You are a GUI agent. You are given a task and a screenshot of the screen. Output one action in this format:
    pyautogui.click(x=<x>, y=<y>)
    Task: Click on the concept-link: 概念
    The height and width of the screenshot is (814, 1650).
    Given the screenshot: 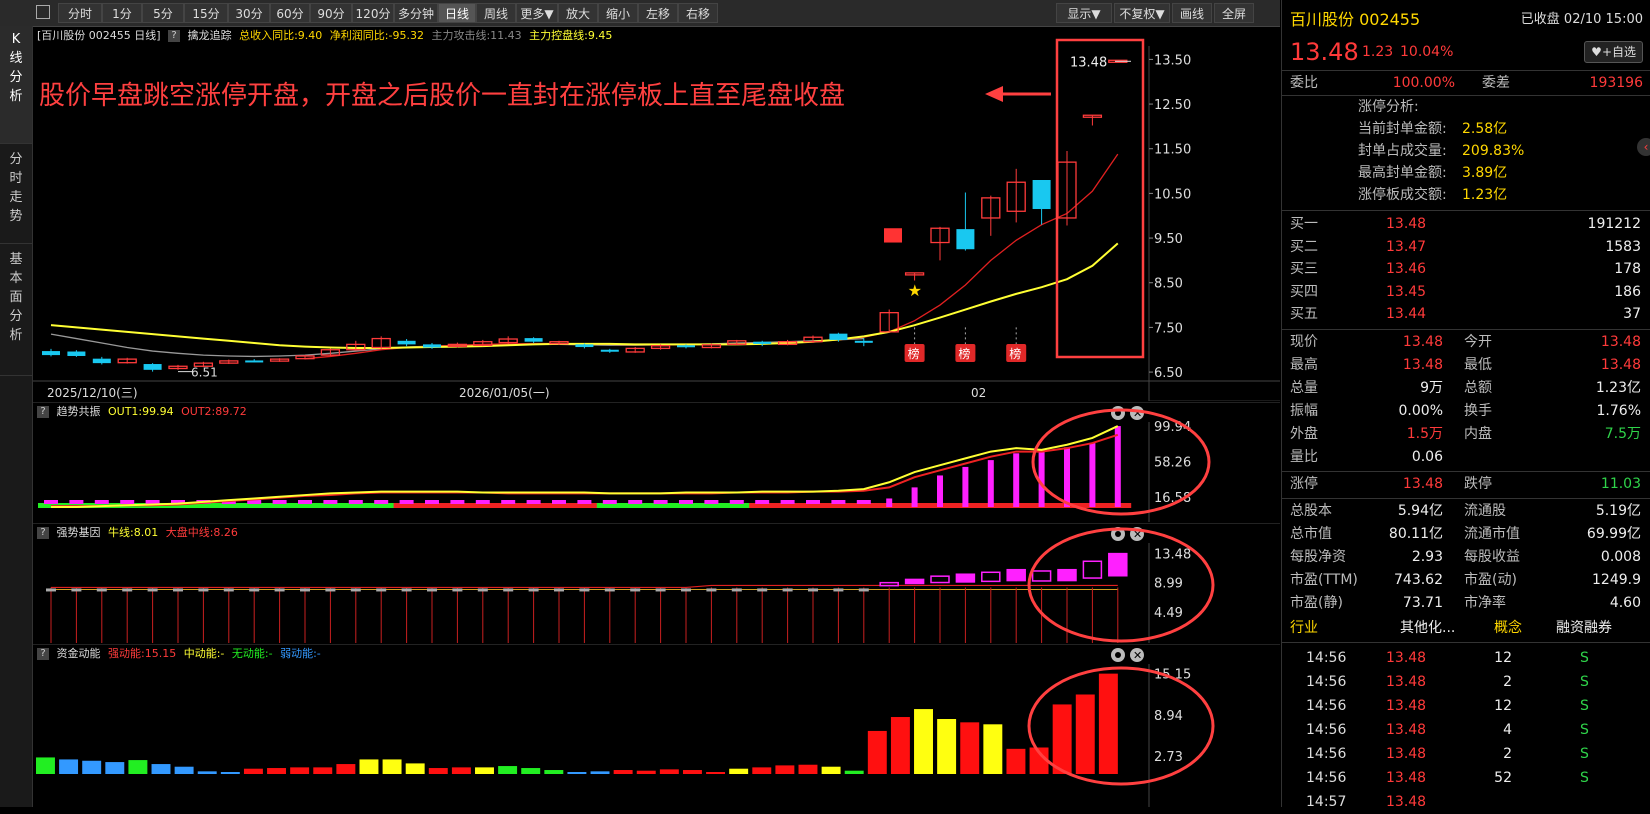 What is the action you would take?
    pyautogui.click(x=1508, y=628)
    